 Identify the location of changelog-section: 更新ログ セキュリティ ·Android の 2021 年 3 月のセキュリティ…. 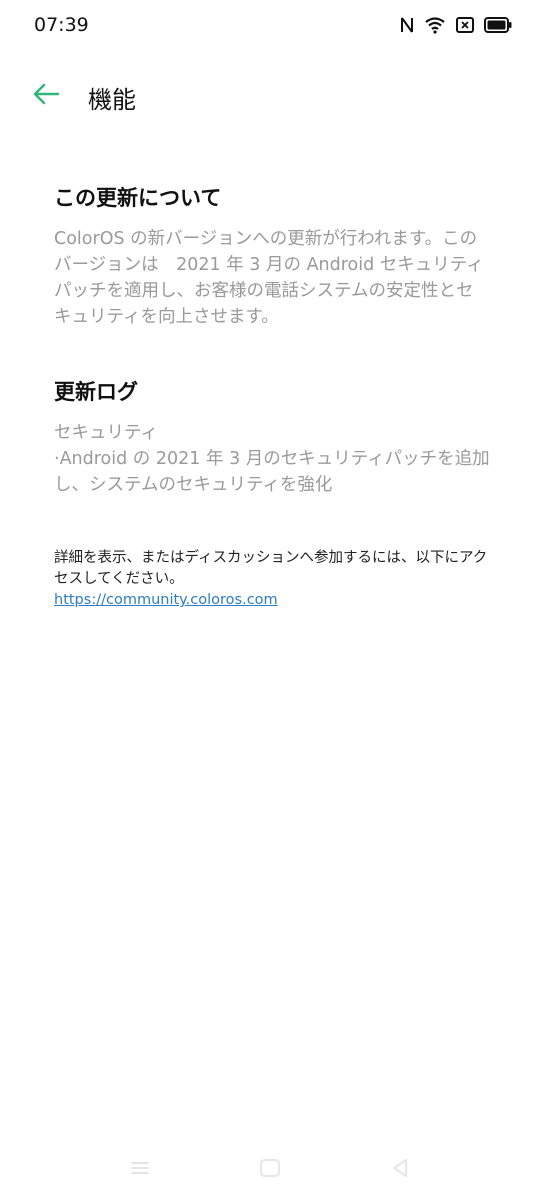
(274, 437).